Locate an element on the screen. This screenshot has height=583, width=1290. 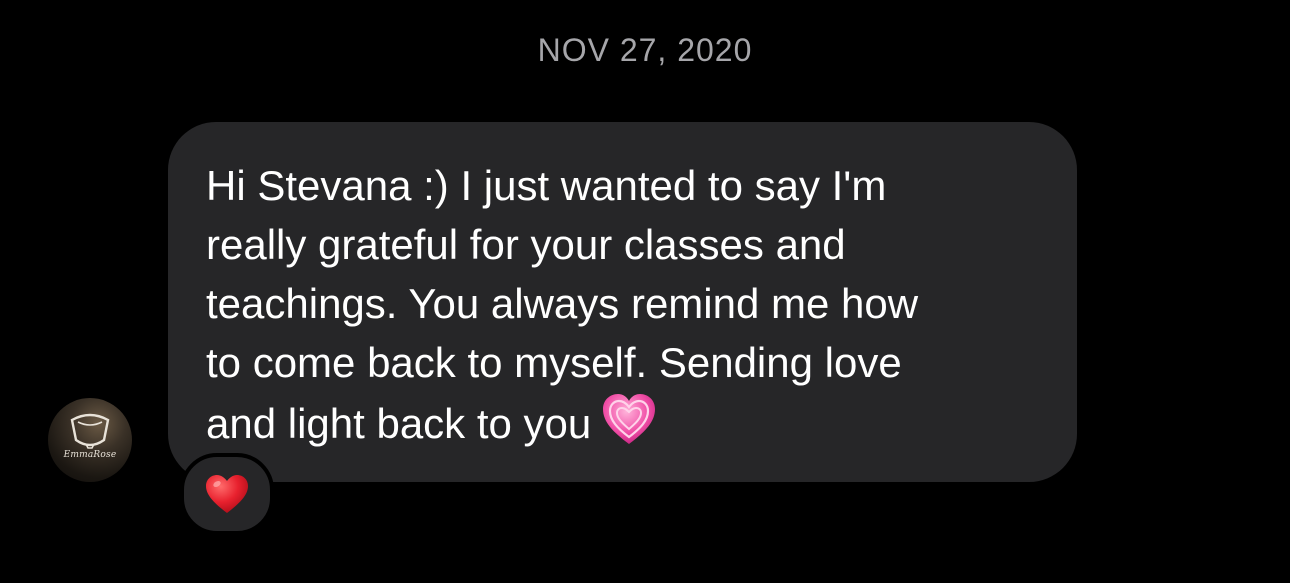
red-heart-emoji is located at coordinates (227, 494).